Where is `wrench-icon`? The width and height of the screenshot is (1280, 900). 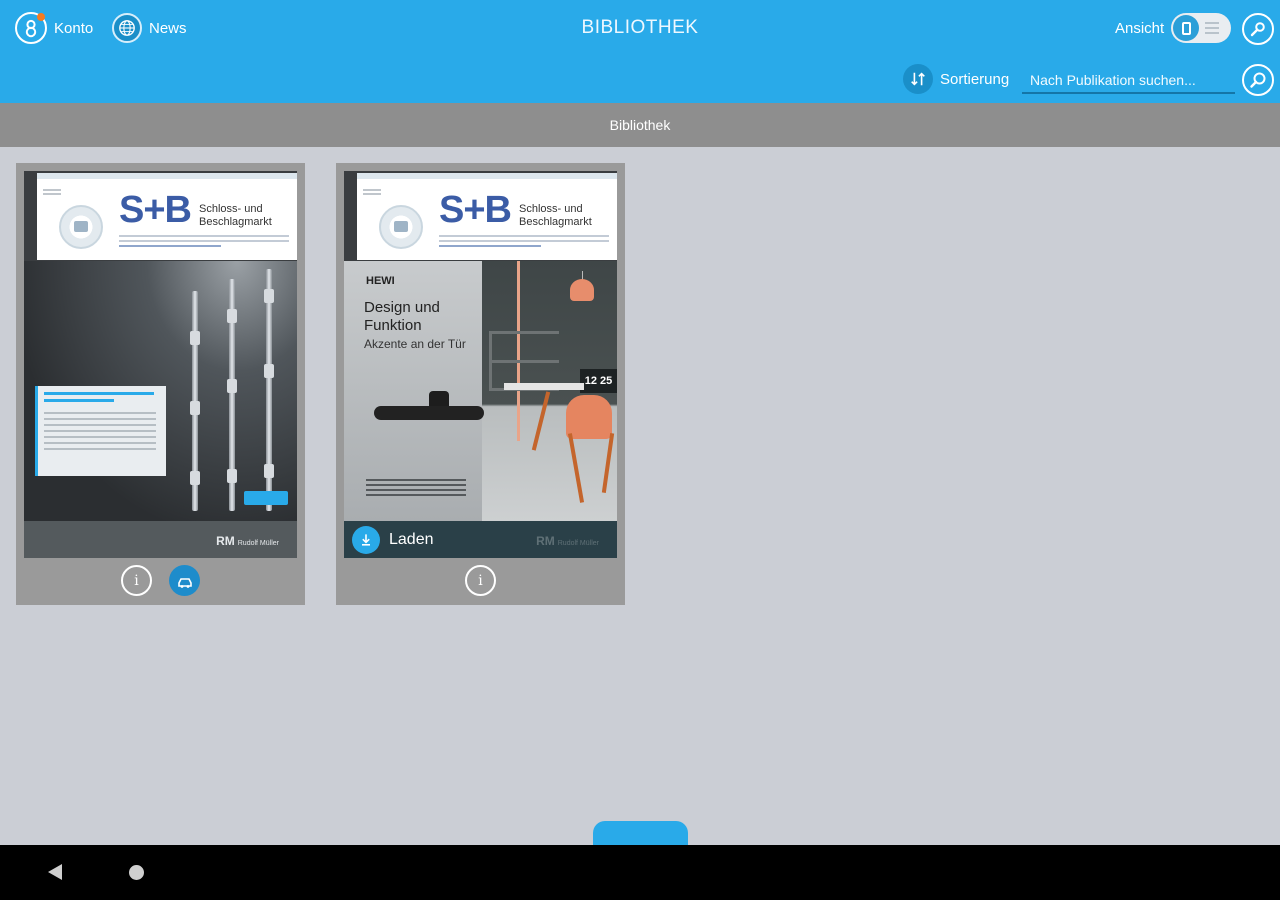
wrench-icon is located at coordinates (1258, 29).